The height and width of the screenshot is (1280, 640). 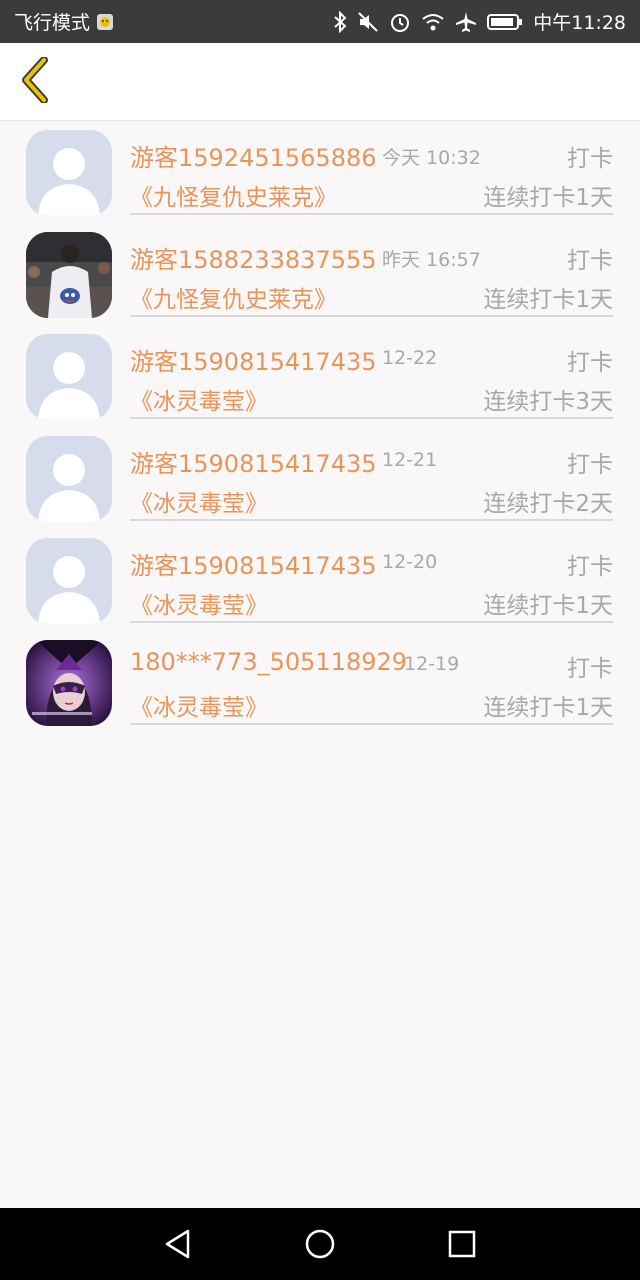 What do you see at coordinates (432, 664) in the screenshot?
I see `timestamp: 12-19` at bounding box center [432, 664].